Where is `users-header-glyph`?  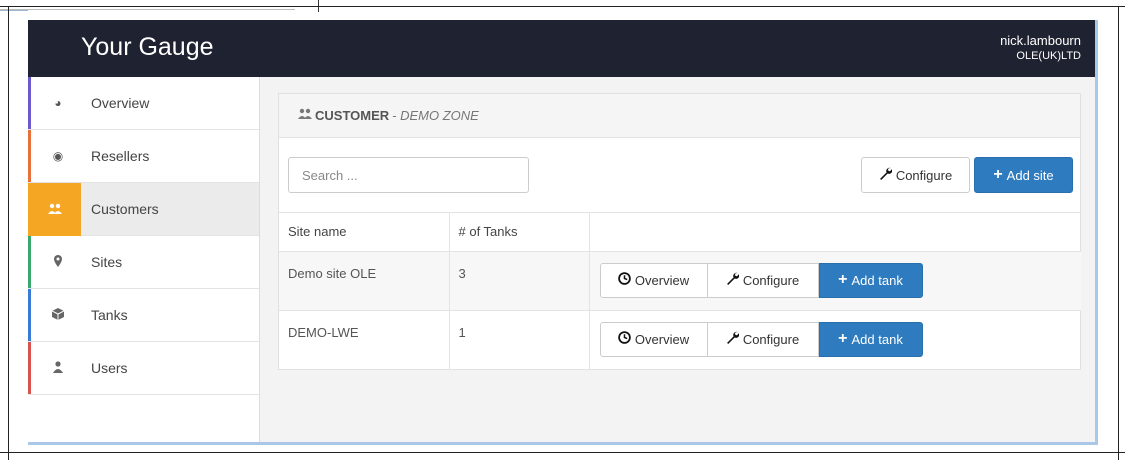
users-header-glyph is located at coordinates (305, 113).